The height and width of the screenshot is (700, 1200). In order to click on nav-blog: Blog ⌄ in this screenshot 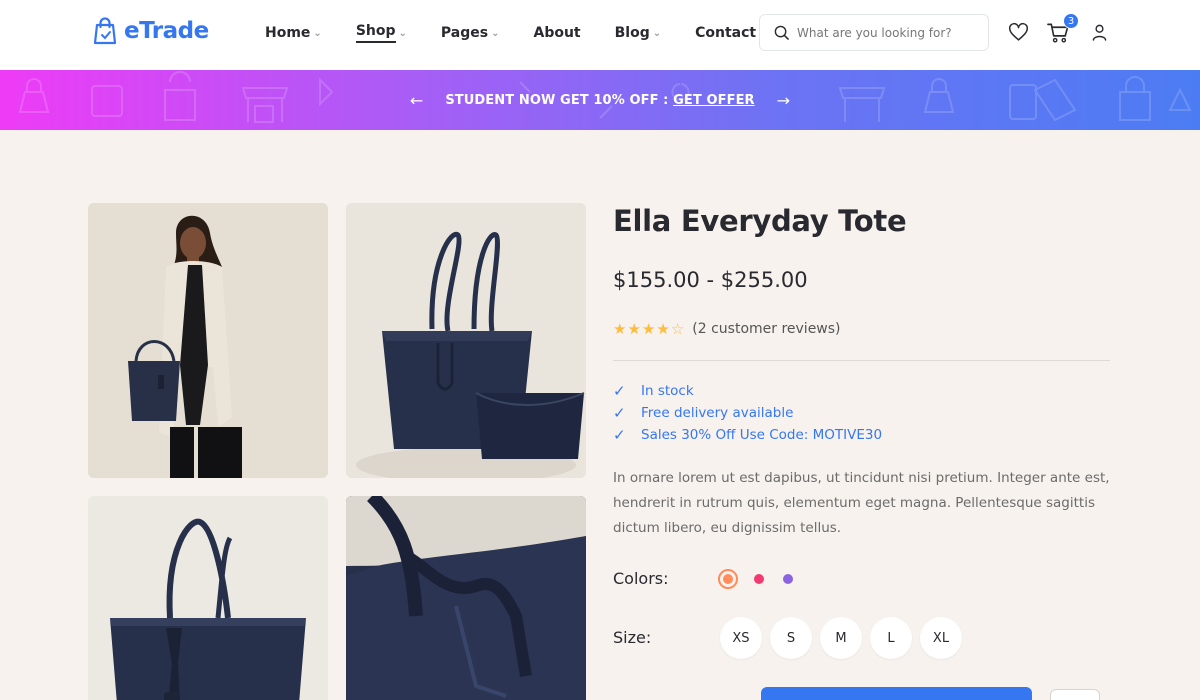, I will do `click(638, 33)`.